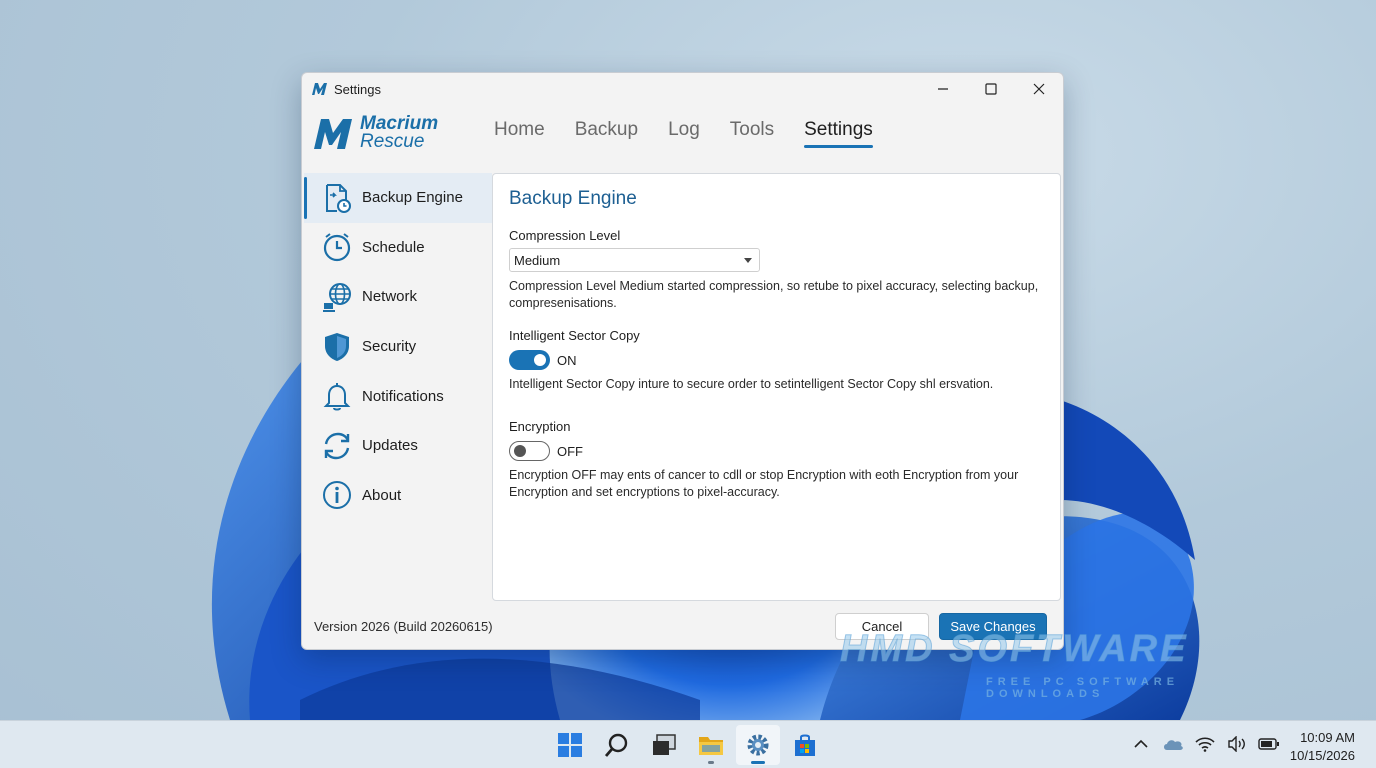  What do you see at coordinates (752, 133) in the screenshot?
I see `nav-tools: Tools` at bounding box center [752, 133].